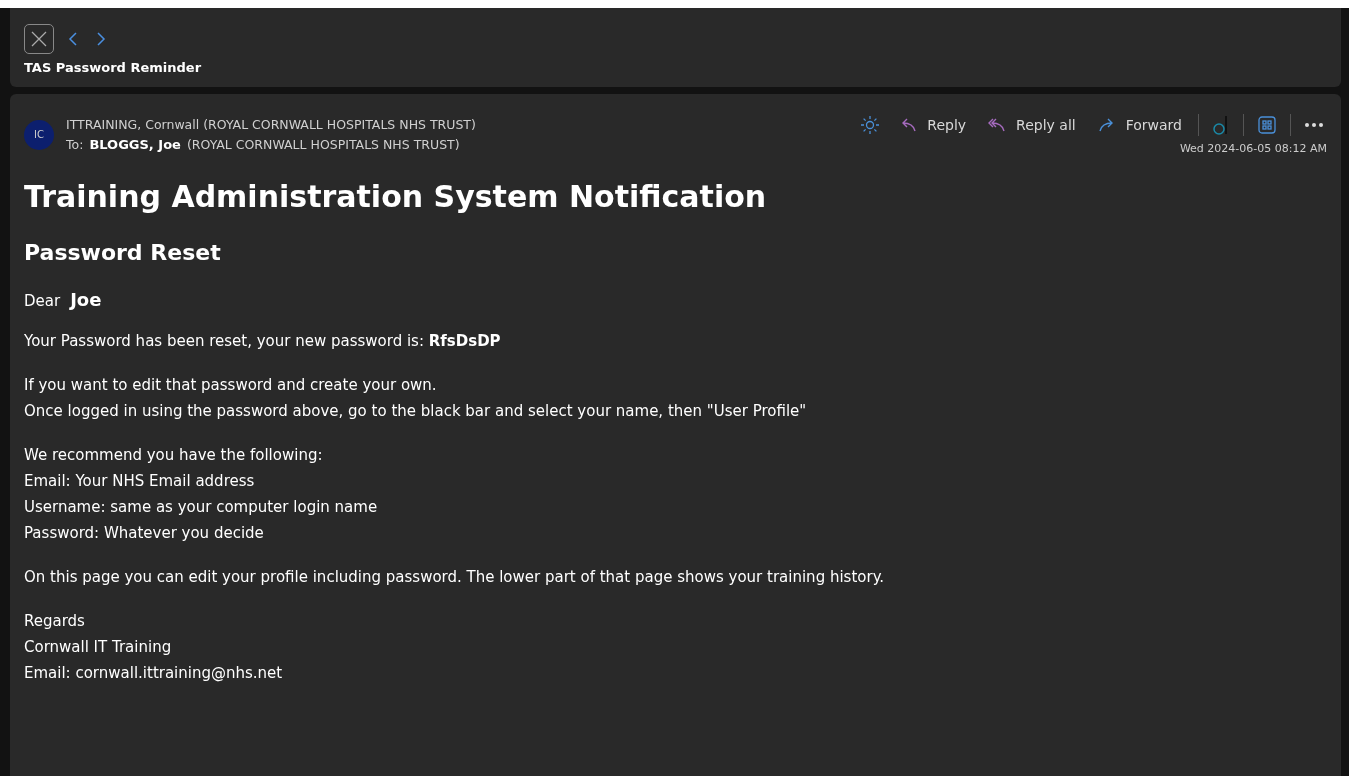  Describe the element at coordinates (1253, 148) in the screenshot. I see `message-date: Wed 2024-06-05 08:12 AM` at that location.